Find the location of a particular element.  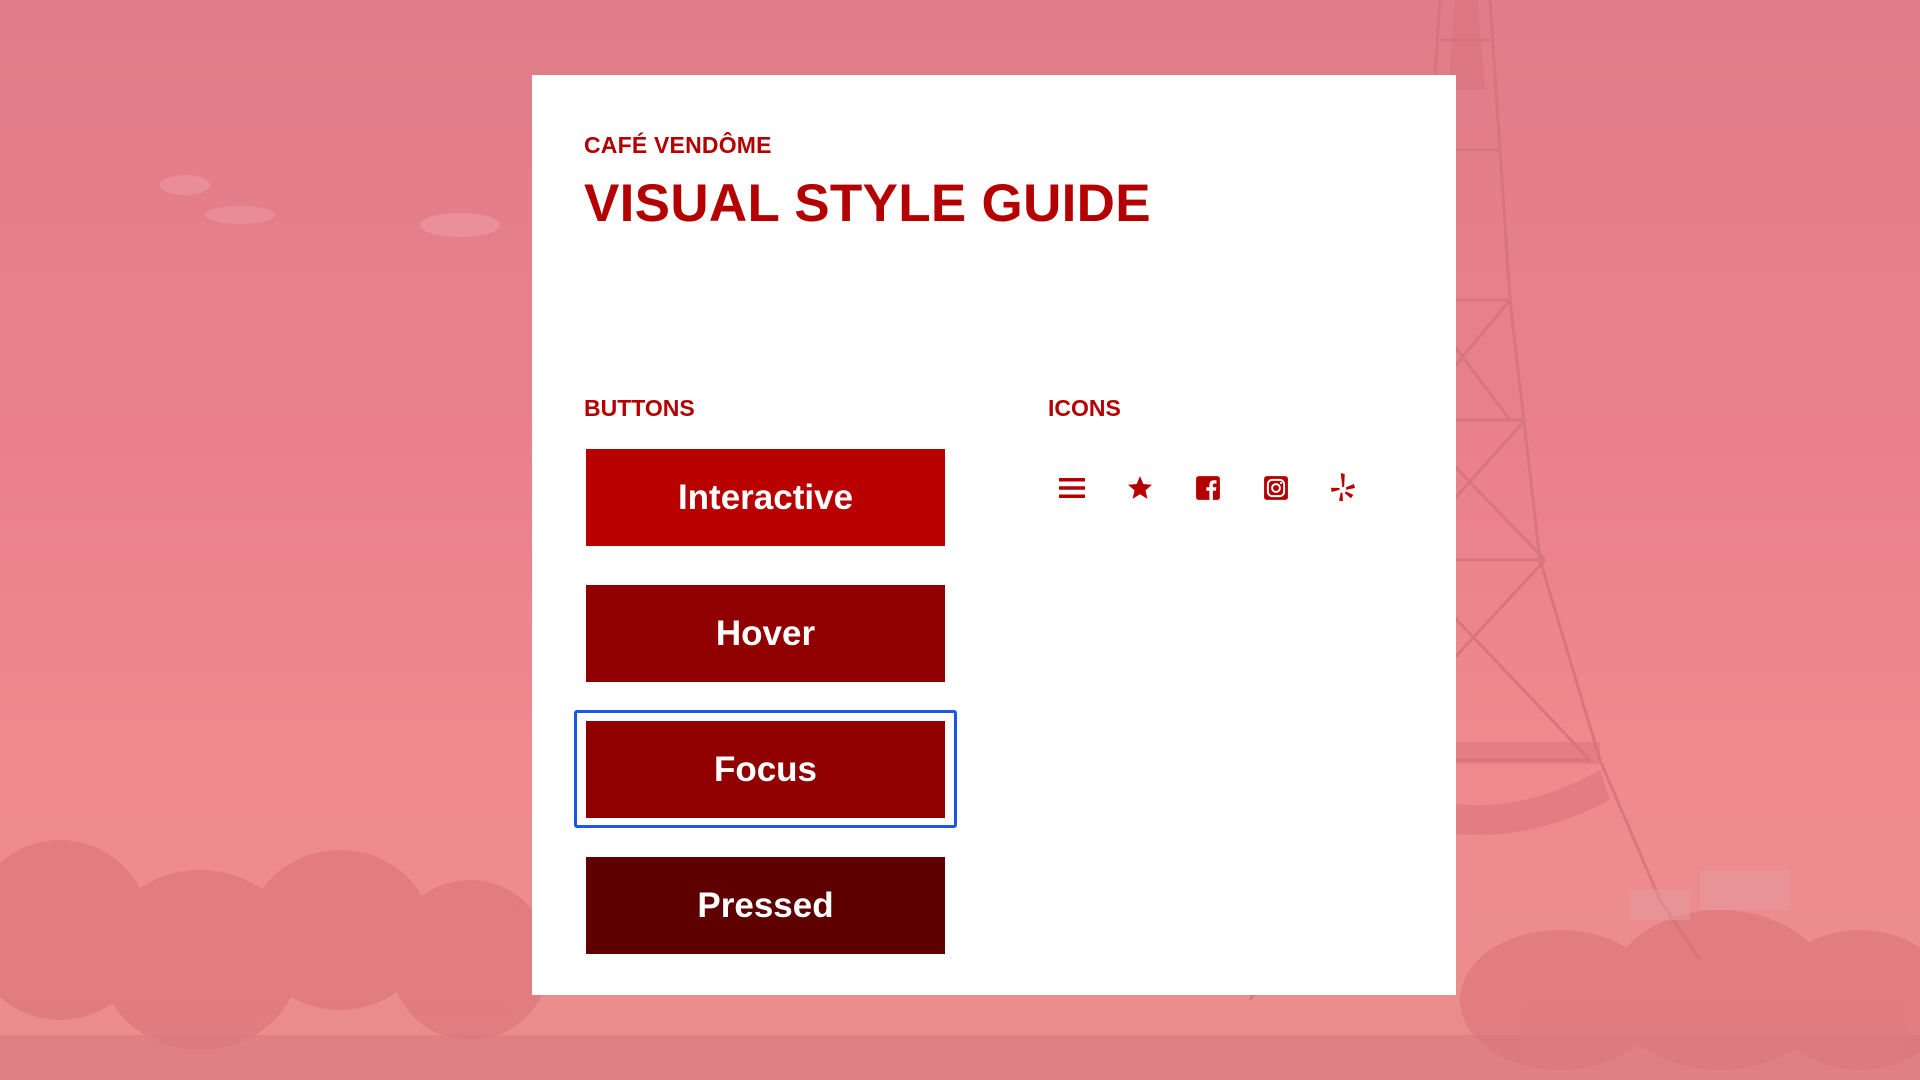

instagram-icon is located at coordinates (1276, 488).